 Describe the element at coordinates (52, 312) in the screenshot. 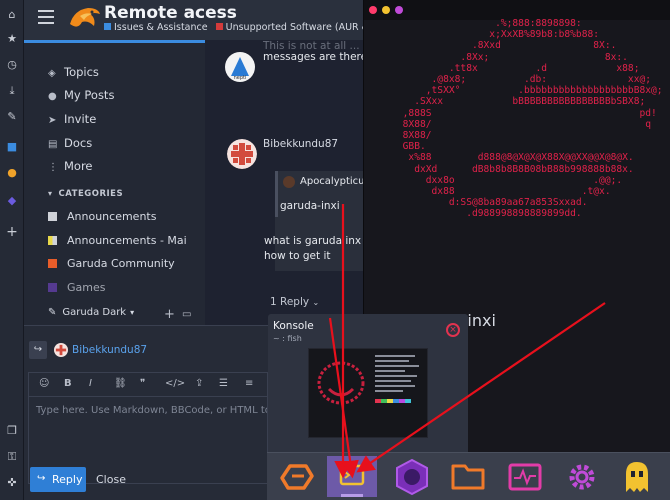

I see `brush-icon: ✎` at that location.